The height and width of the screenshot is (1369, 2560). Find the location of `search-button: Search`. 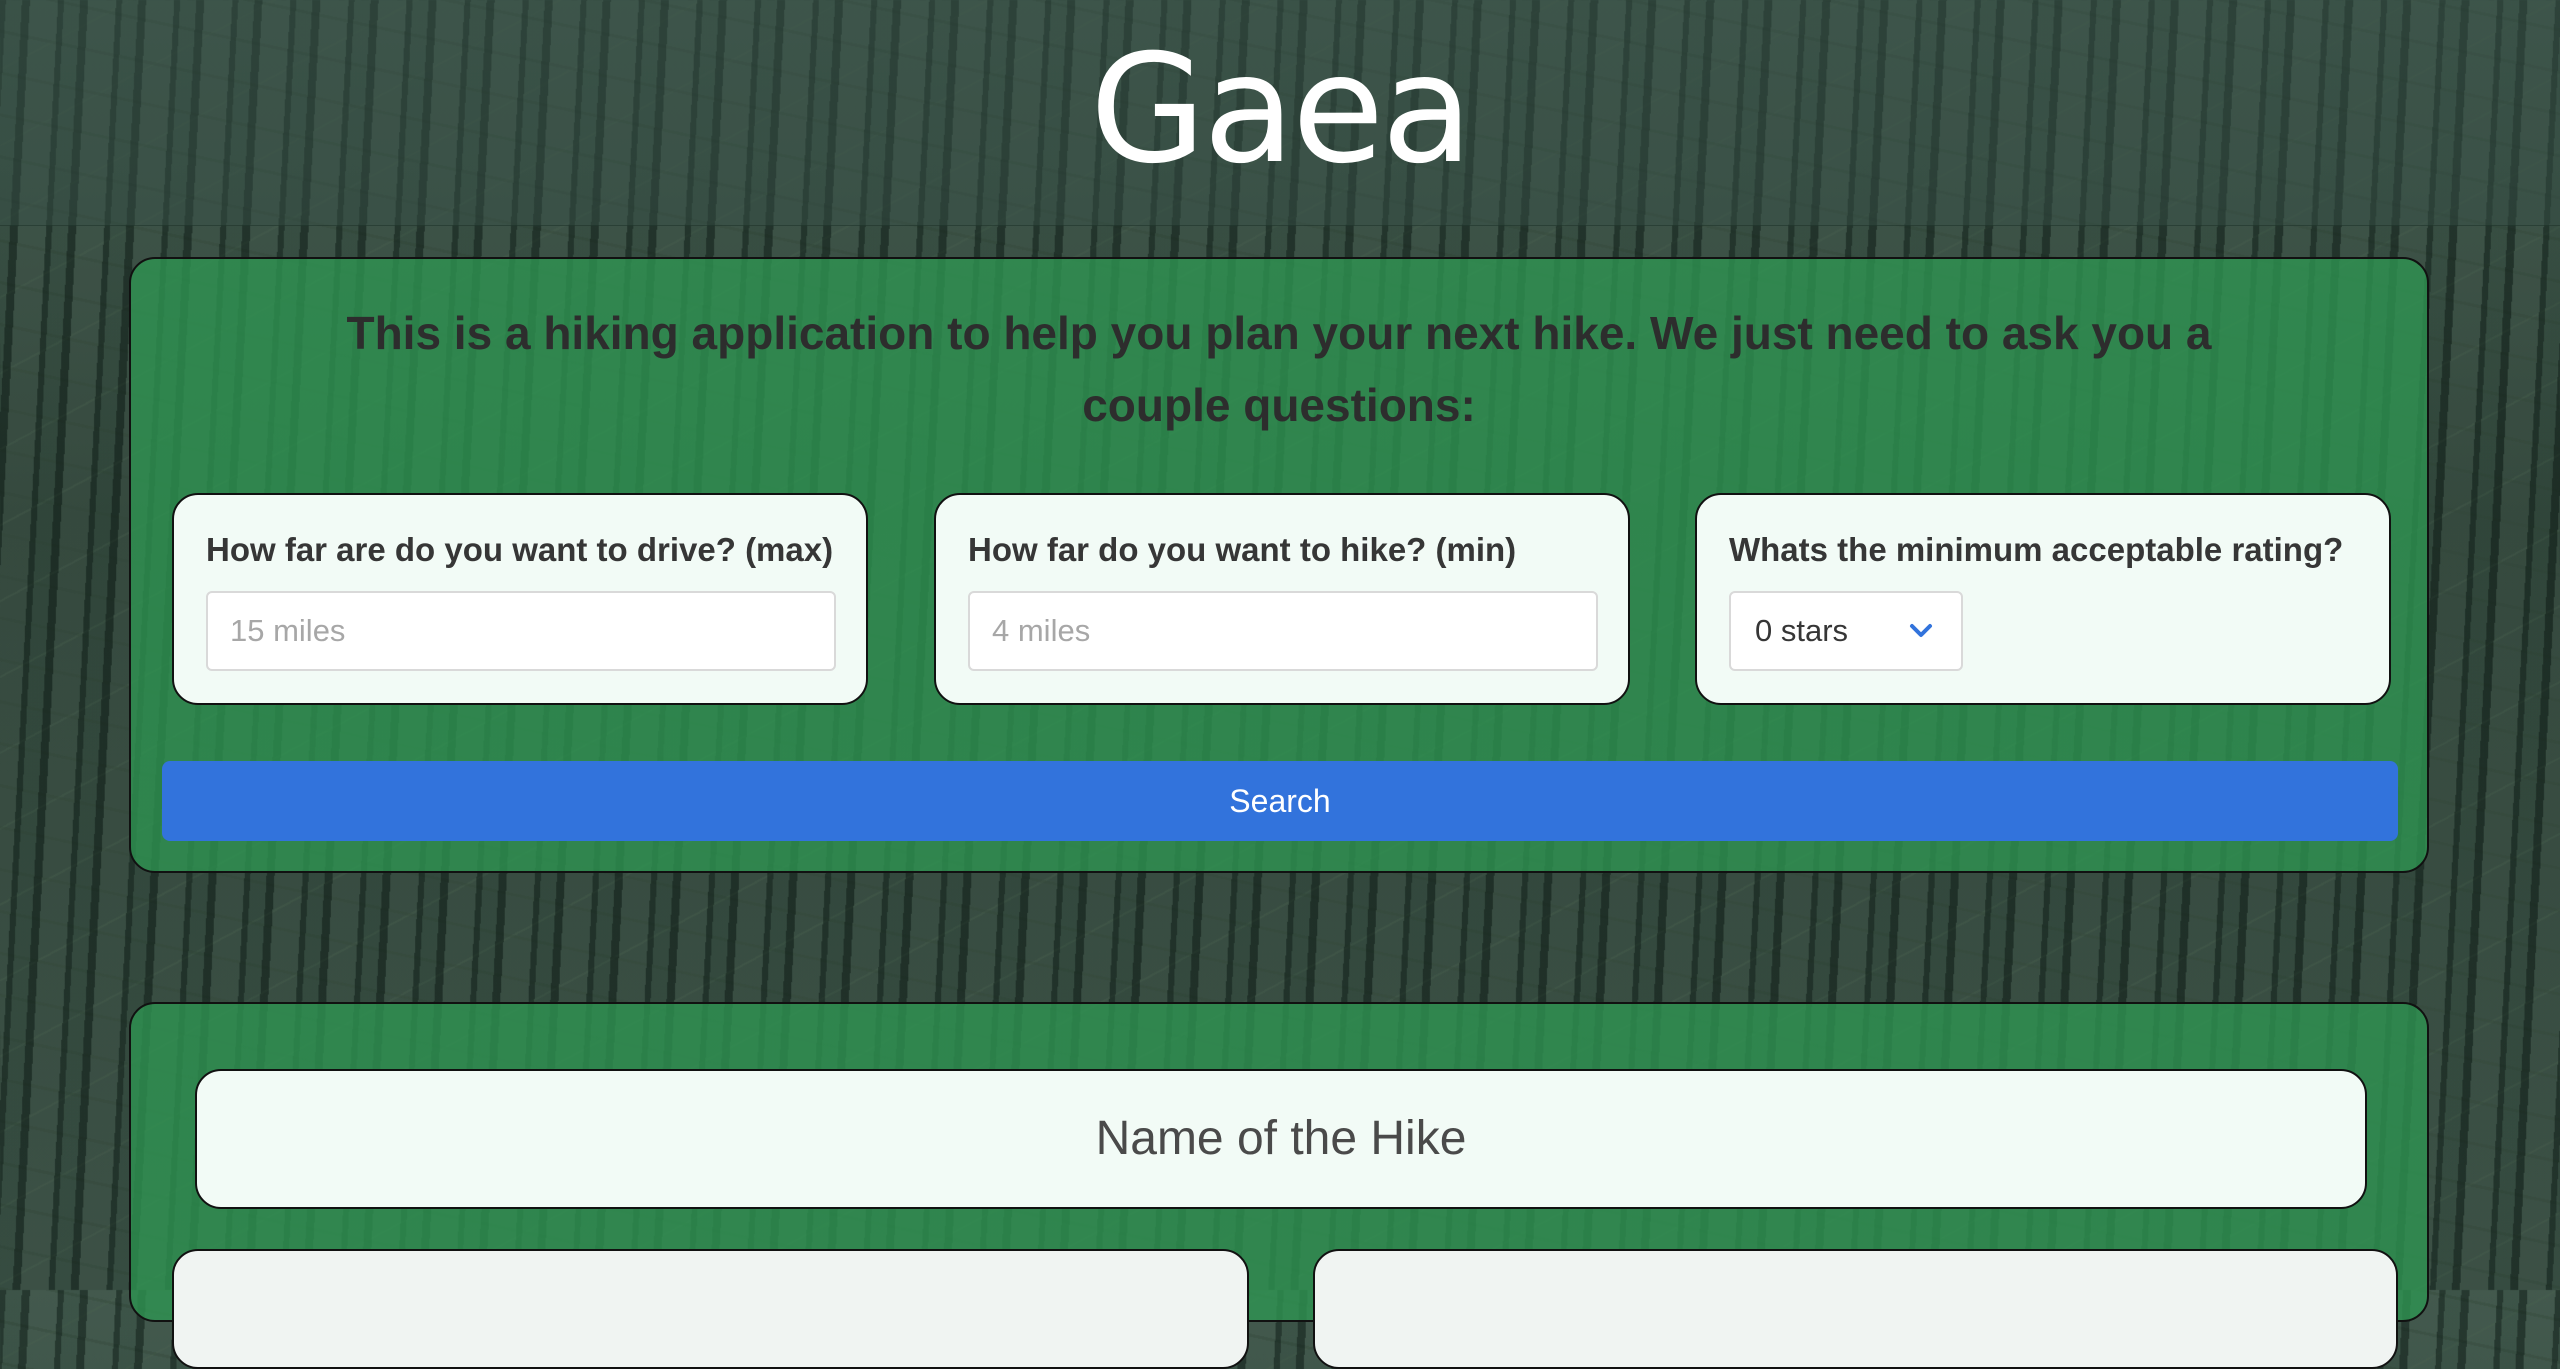

search-button: Search is located at coordinates (1280, 801).